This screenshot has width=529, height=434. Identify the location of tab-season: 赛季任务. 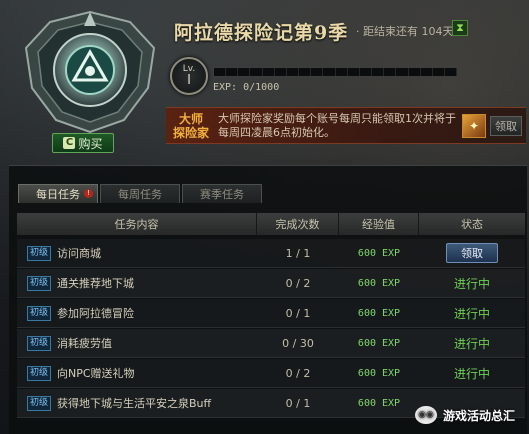
(222, 193).